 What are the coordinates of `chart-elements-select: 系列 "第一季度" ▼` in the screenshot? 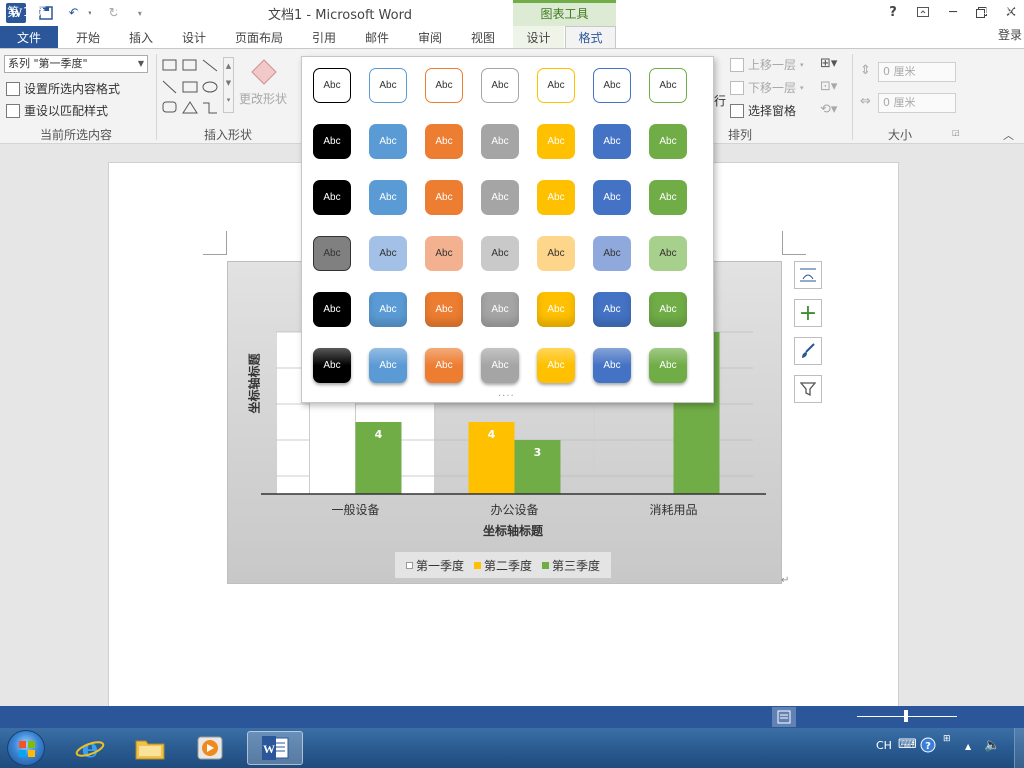 It's located at (76, 64).